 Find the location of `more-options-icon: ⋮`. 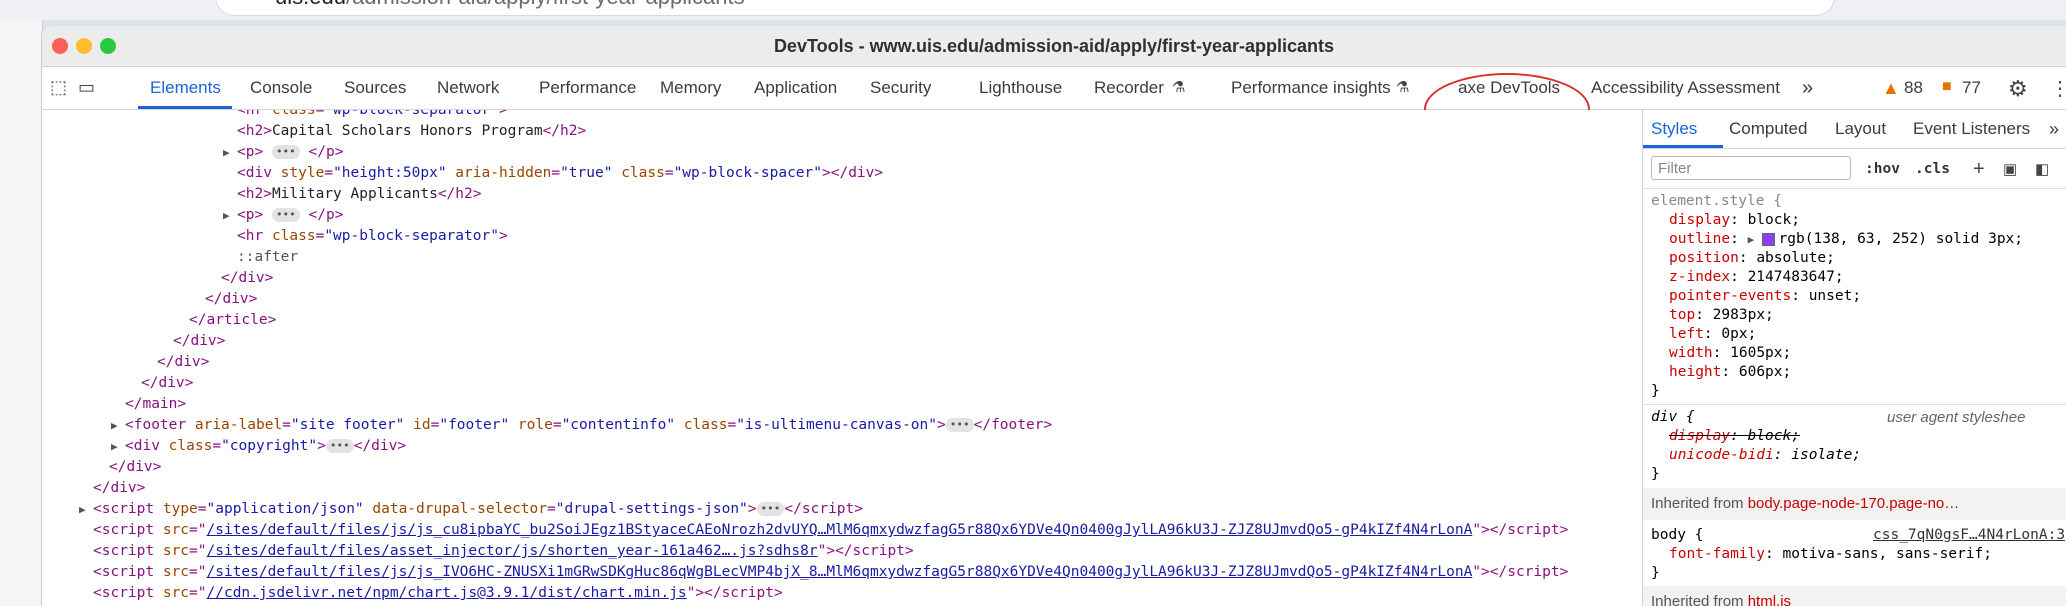

more-options-icon: ⋮ is located at coordinates (2058, 88).